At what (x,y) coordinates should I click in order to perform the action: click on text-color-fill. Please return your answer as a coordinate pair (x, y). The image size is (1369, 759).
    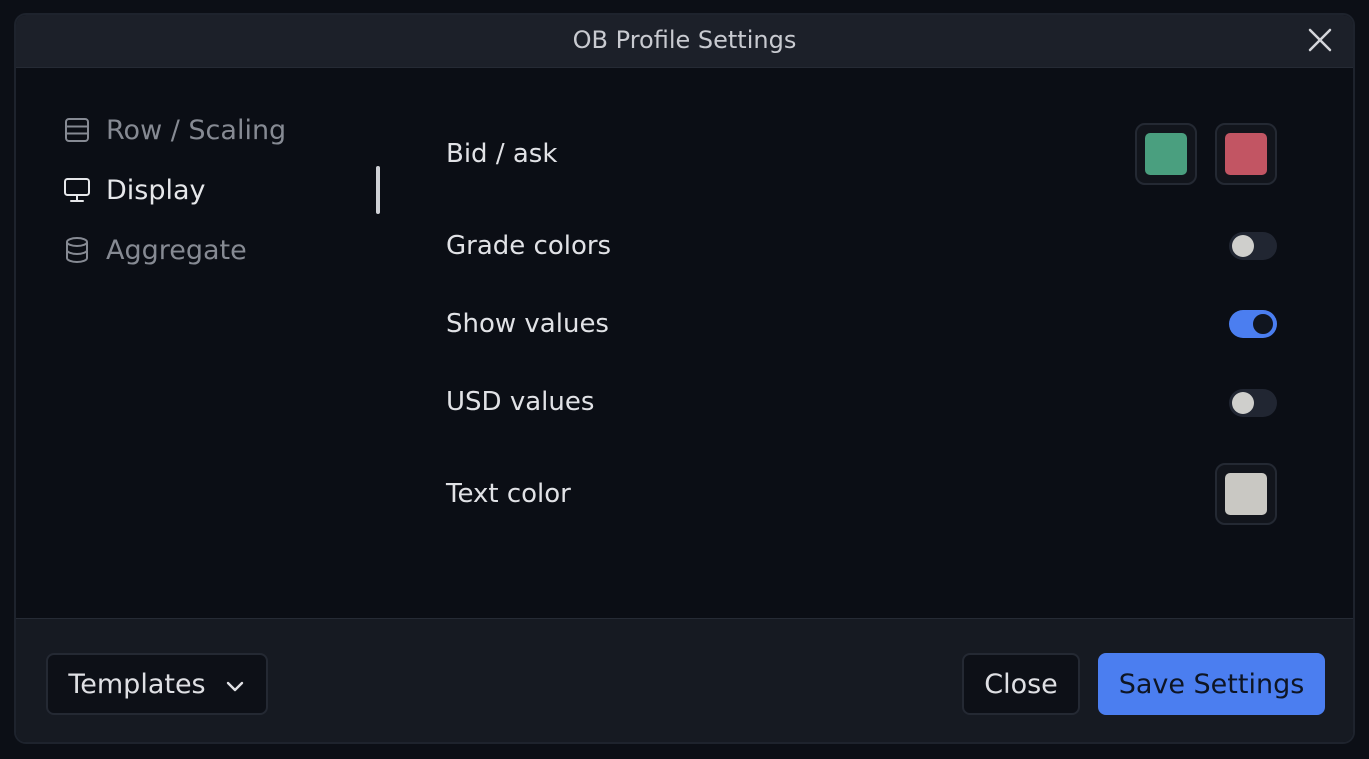
    Looking at the image, I should click on (1246, 494).